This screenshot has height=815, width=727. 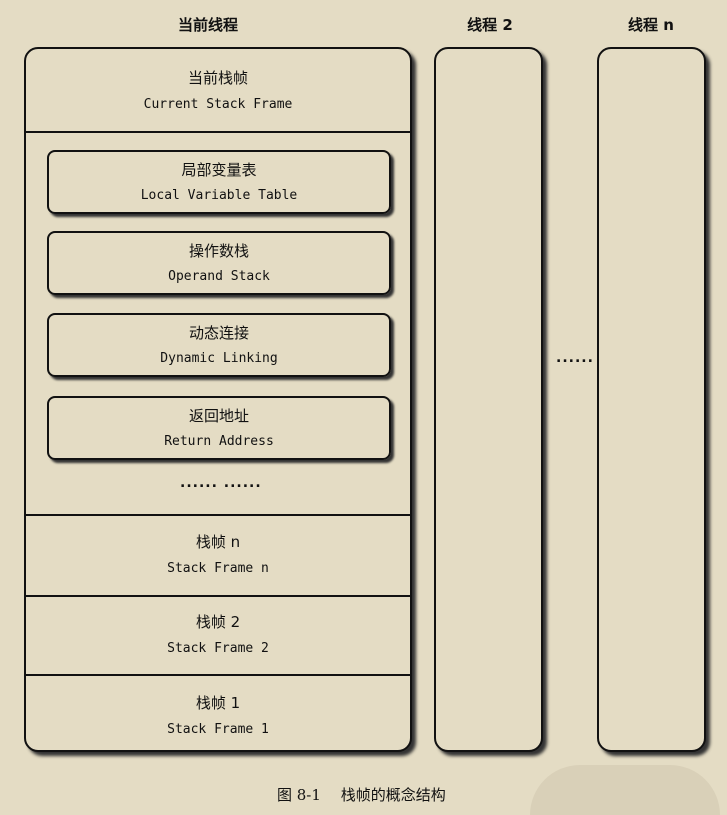 What do you see at coordinates (218, 542) in the screenshot?
I see `stack-frame-n-cn: 栈帧 n` at bounding box center [218, 542].